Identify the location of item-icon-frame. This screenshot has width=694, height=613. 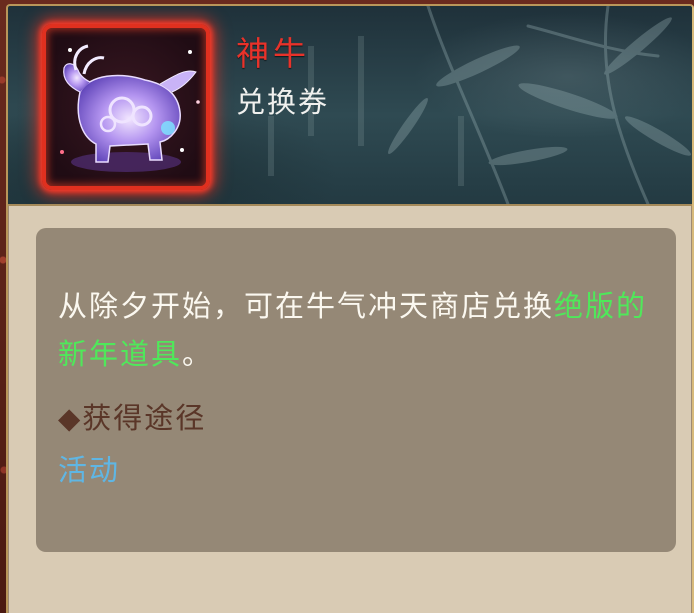
(126, 107).